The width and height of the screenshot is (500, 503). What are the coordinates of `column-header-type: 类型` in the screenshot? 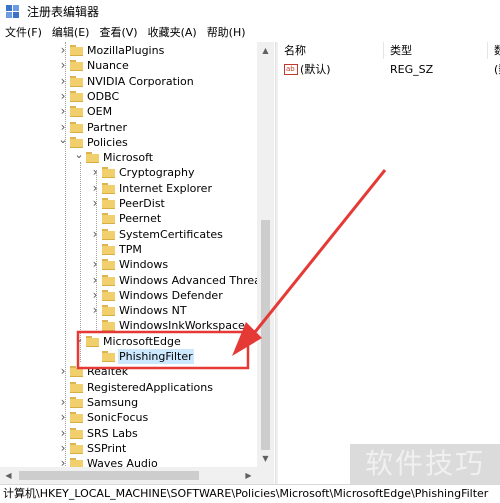 It's located at (436, 50).